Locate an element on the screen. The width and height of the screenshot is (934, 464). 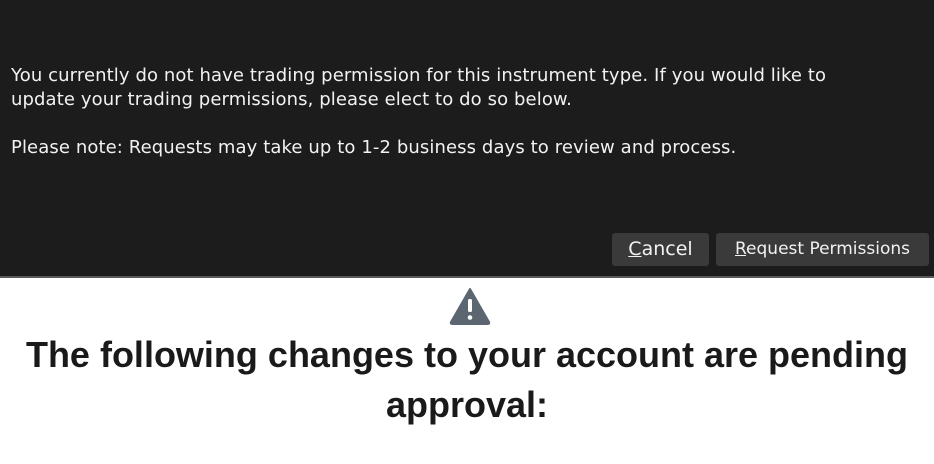
warning-triangle-icon is located at coordinates (470, 306).